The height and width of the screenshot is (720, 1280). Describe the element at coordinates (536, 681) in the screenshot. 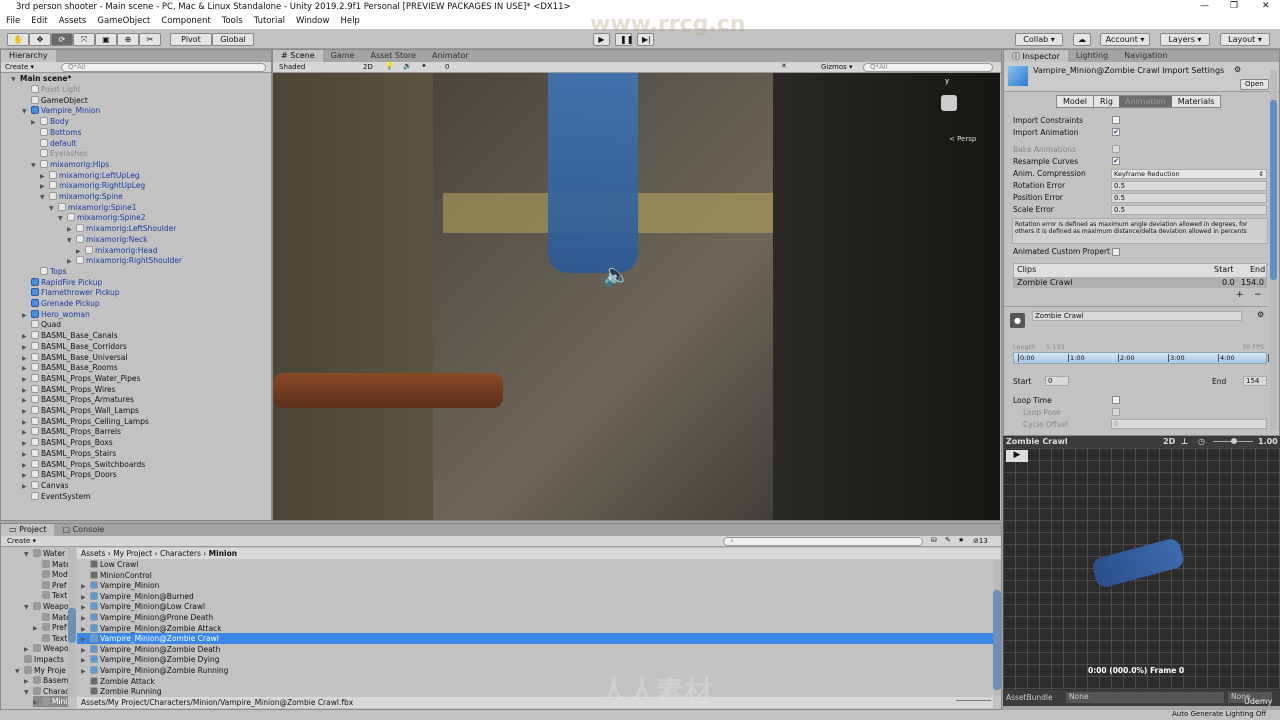

I see `asset-item: Zombie Attack` at that location.